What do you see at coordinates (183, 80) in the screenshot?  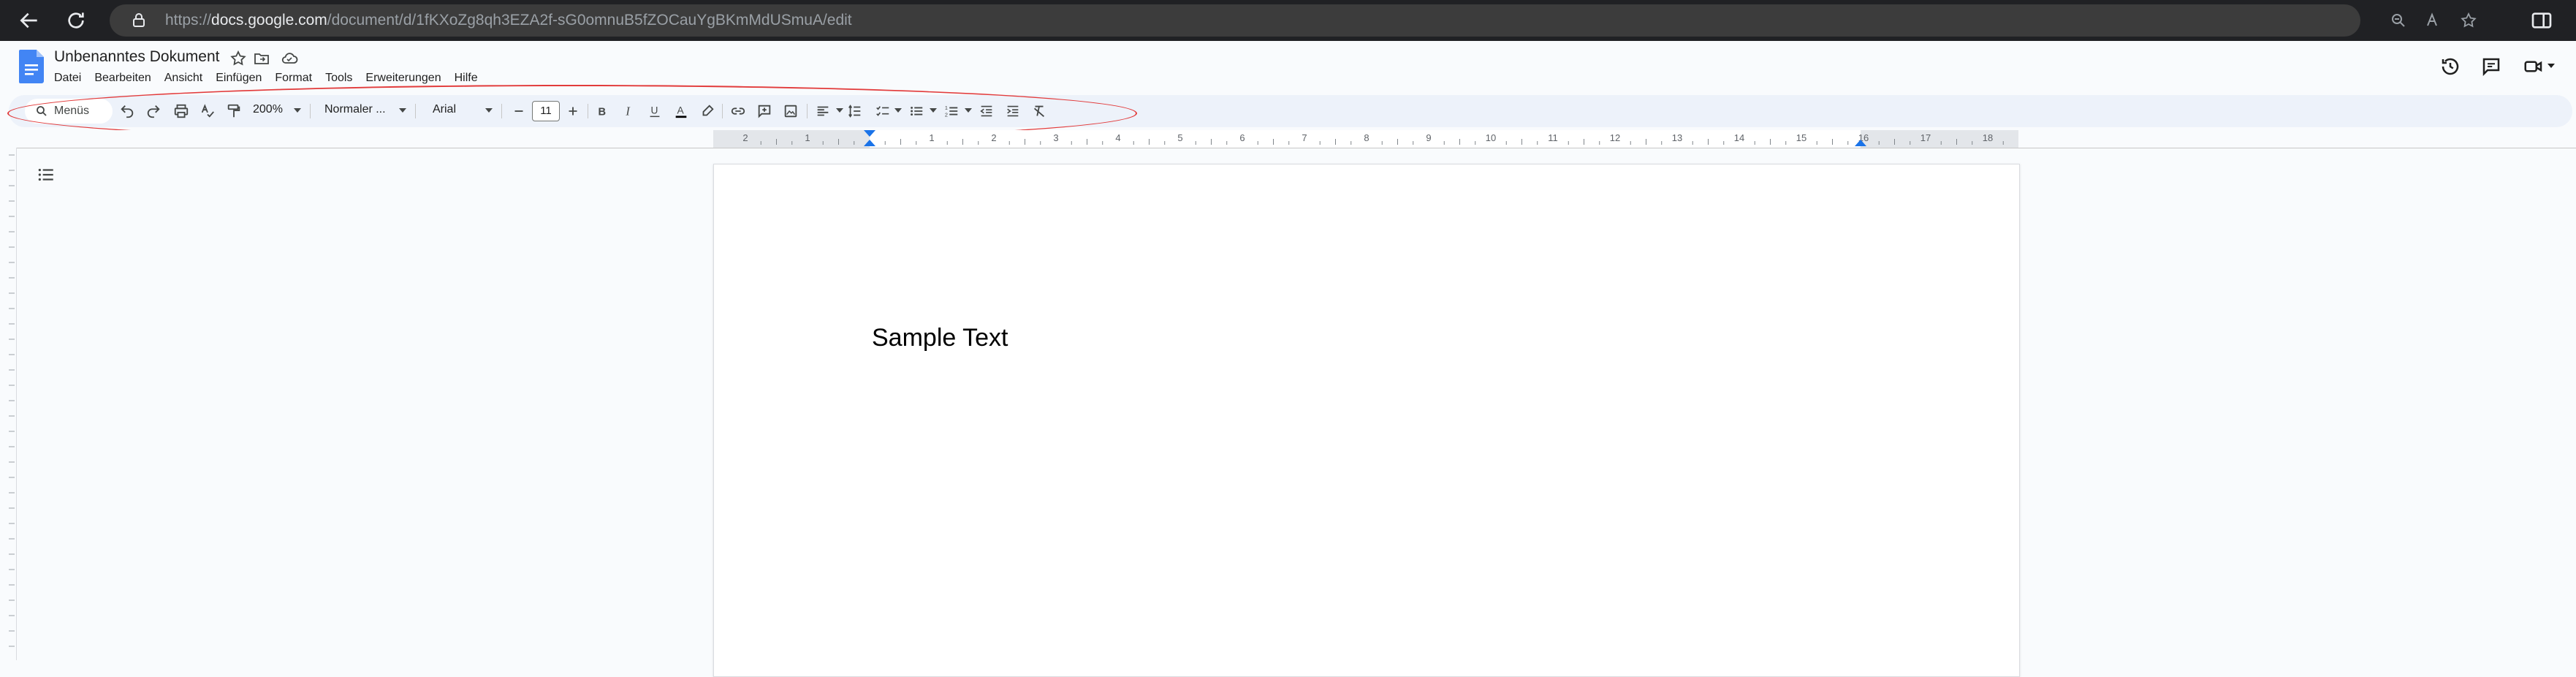 I see `menu-ansicht: Ansicht` at bounding box center [183, 80].